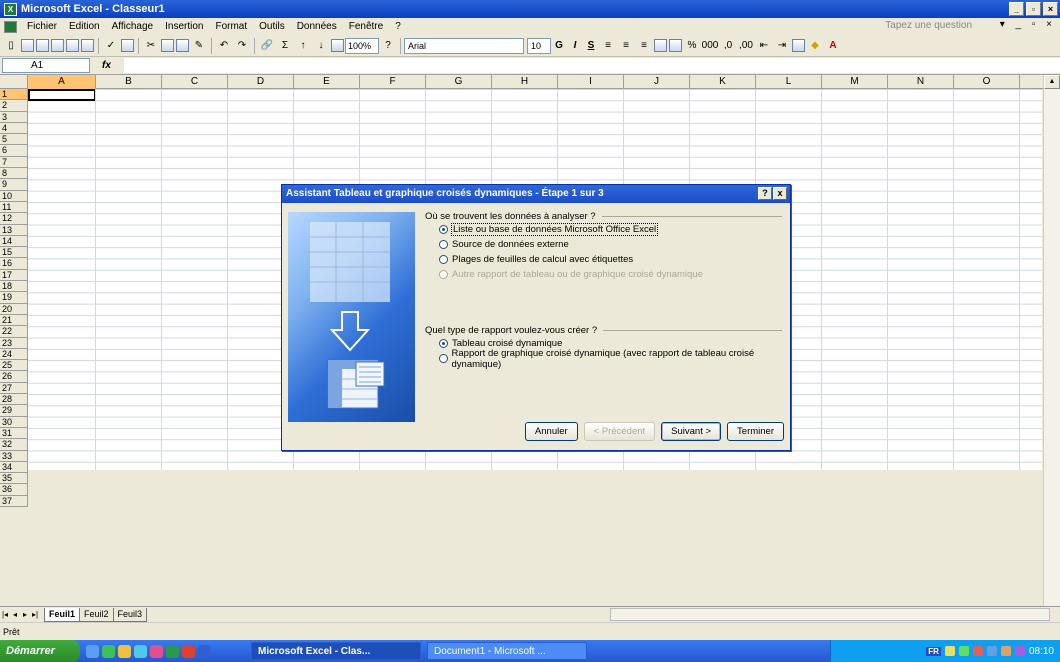 The image size is (1060, 662). Describe the element at coordinates (933, 651) in the screenshot. I see `language-indicator: FR` at that location.